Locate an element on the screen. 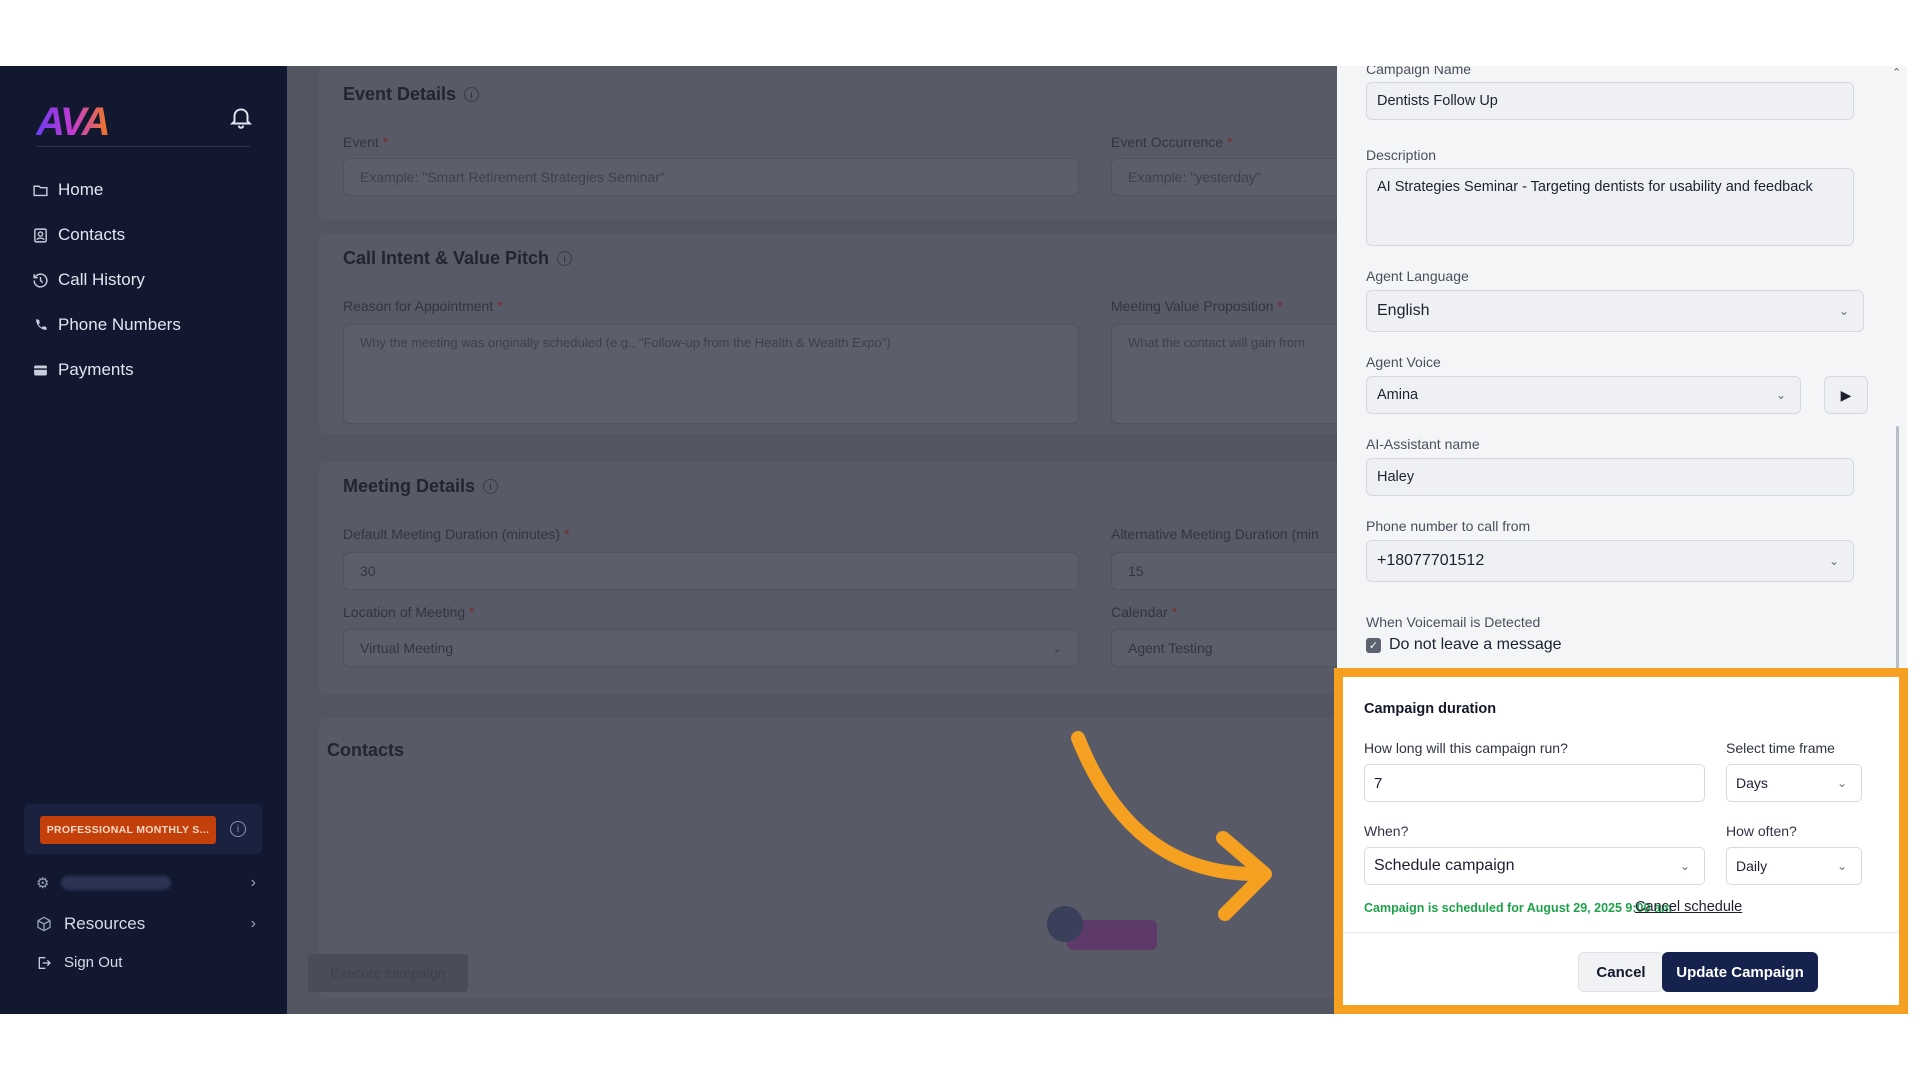 The width and height of the screenshot is (1920, 1080). how-often-select: Daily ⌄ is located at coordinates (1794, 866).